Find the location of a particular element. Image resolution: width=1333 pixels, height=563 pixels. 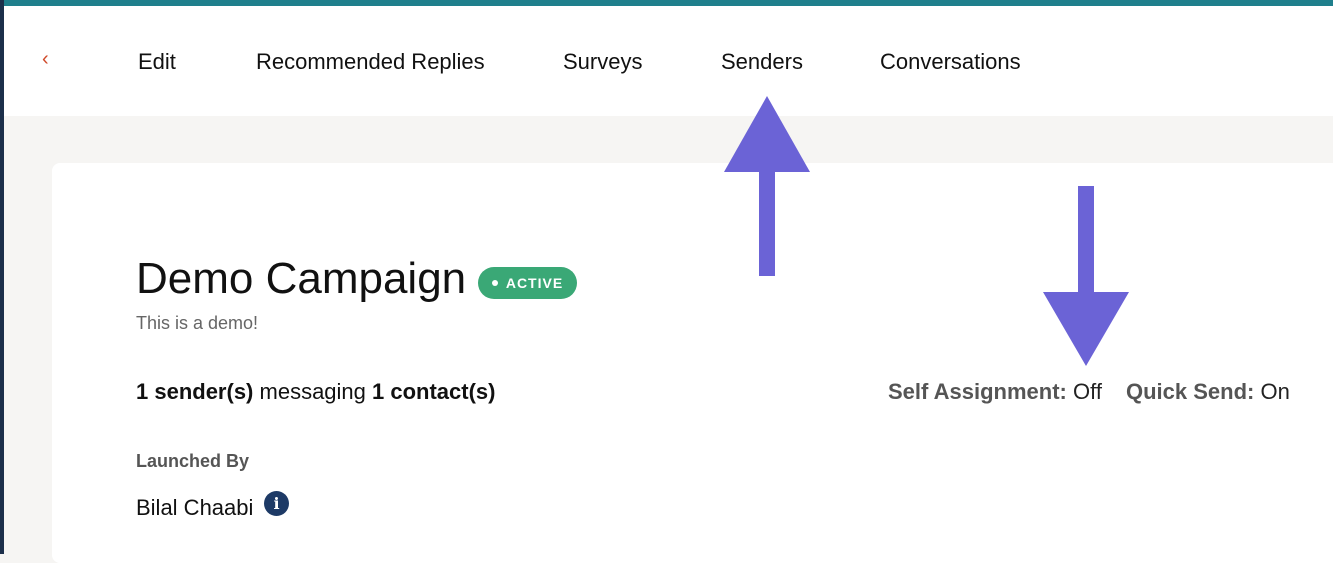

up-arrow-annotation-icon is located at coordinates (767, 186).